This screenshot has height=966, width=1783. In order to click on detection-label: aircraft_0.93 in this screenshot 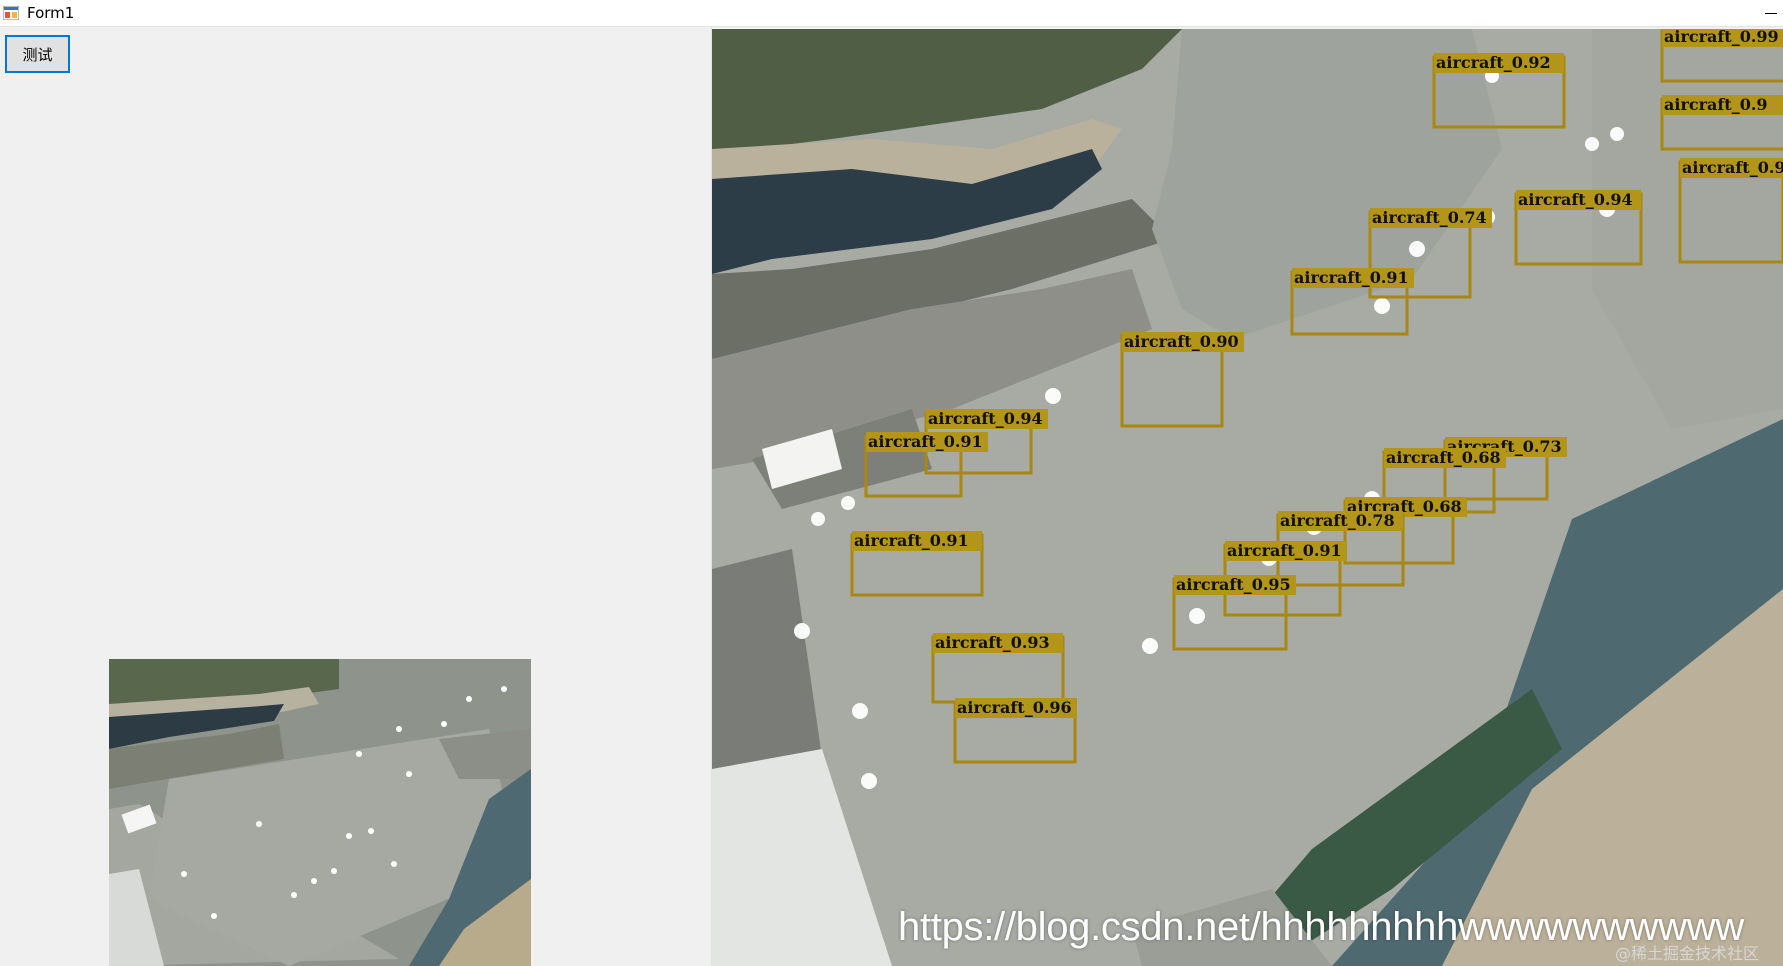, I will do `click(992, 642)`.